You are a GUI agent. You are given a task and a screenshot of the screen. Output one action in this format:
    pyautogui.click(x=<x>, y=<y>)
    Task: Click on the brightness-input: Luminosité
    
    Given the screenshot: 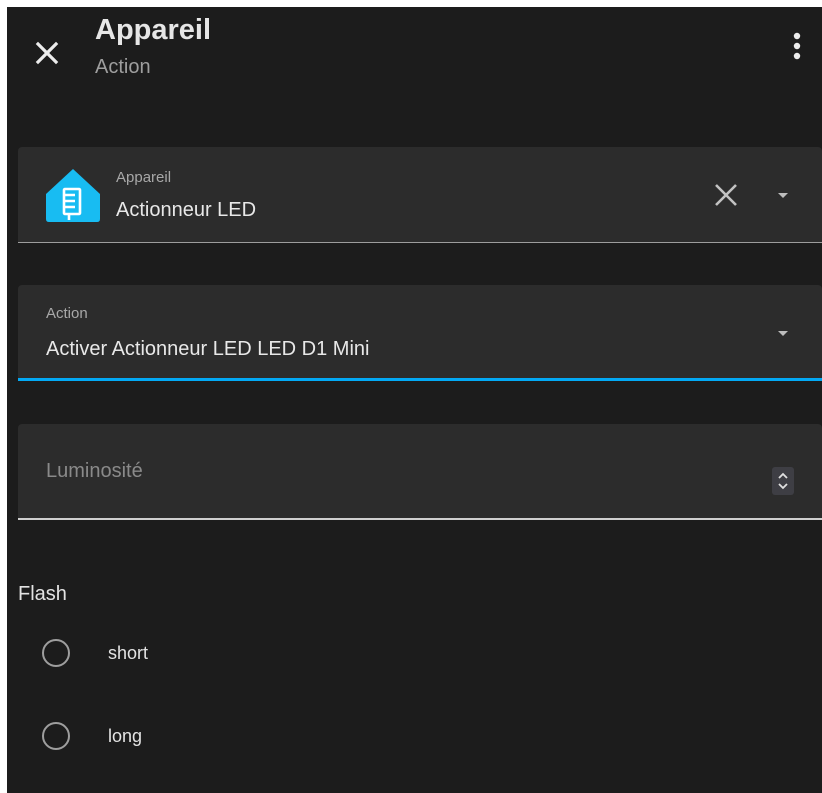 What is the action you would take?
    pyautogui.click(x=420, y=472)
    